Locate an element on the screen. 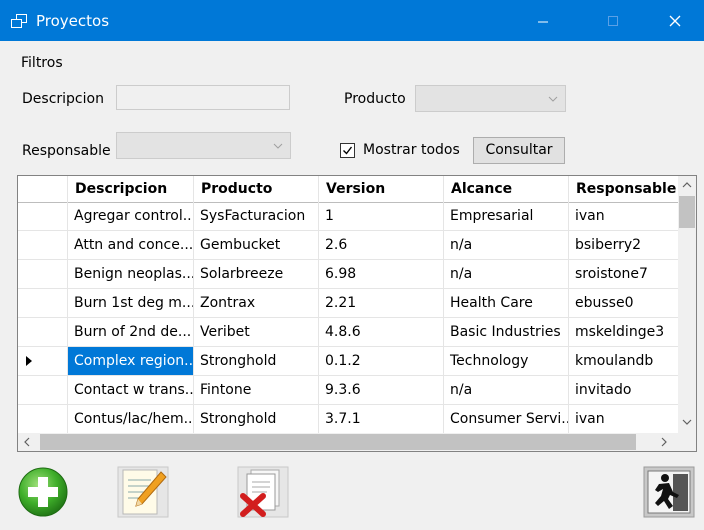 This screenshot has height=530, width=704. close-icon is located at coordinates (675, 21).